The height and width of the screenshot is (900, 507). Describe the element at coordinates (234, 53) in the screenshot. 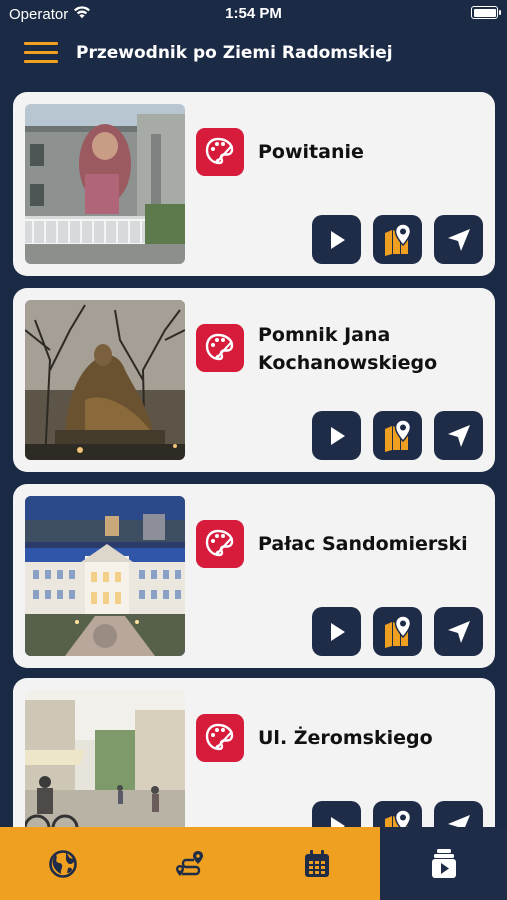

I see `page-title: Przewodnik po Ziemi Radomskiej` at that location.